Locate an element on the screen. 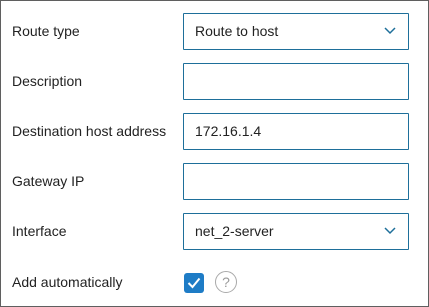  interface-value: net_2-server is located at coordinates (234, 231).